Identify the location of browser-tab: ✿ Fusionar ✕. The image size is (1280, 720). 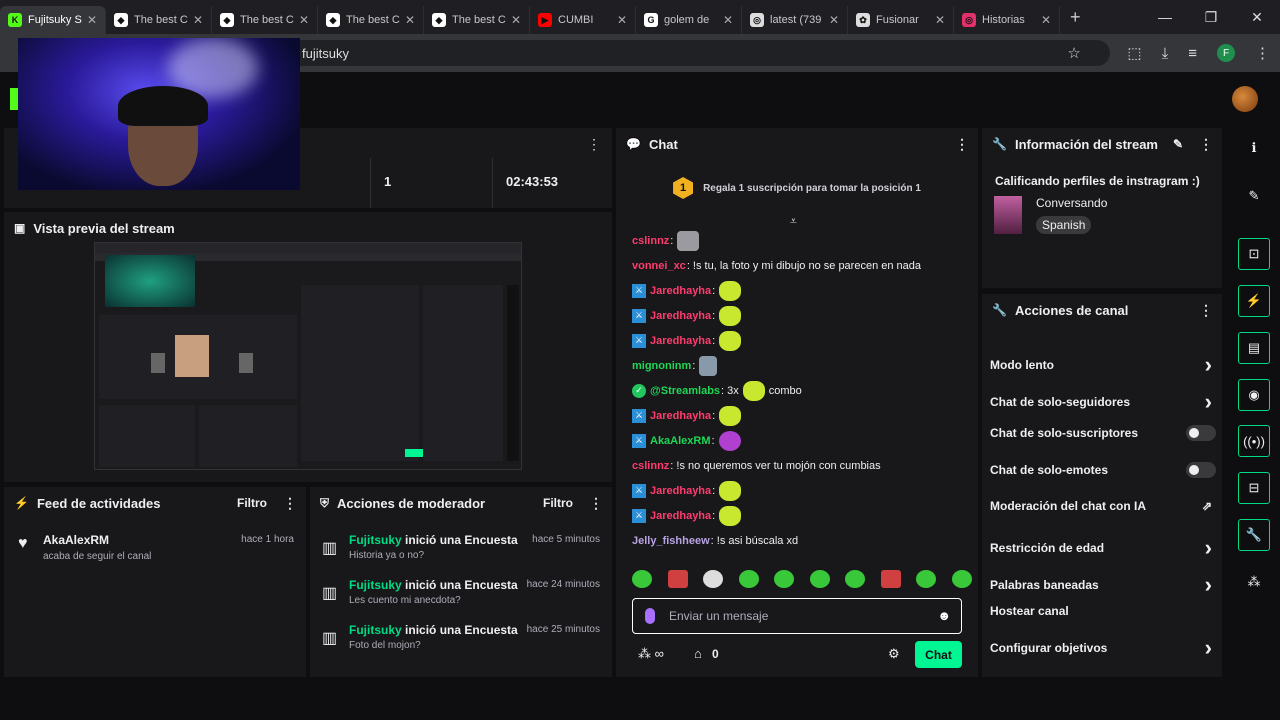
(901, 20).